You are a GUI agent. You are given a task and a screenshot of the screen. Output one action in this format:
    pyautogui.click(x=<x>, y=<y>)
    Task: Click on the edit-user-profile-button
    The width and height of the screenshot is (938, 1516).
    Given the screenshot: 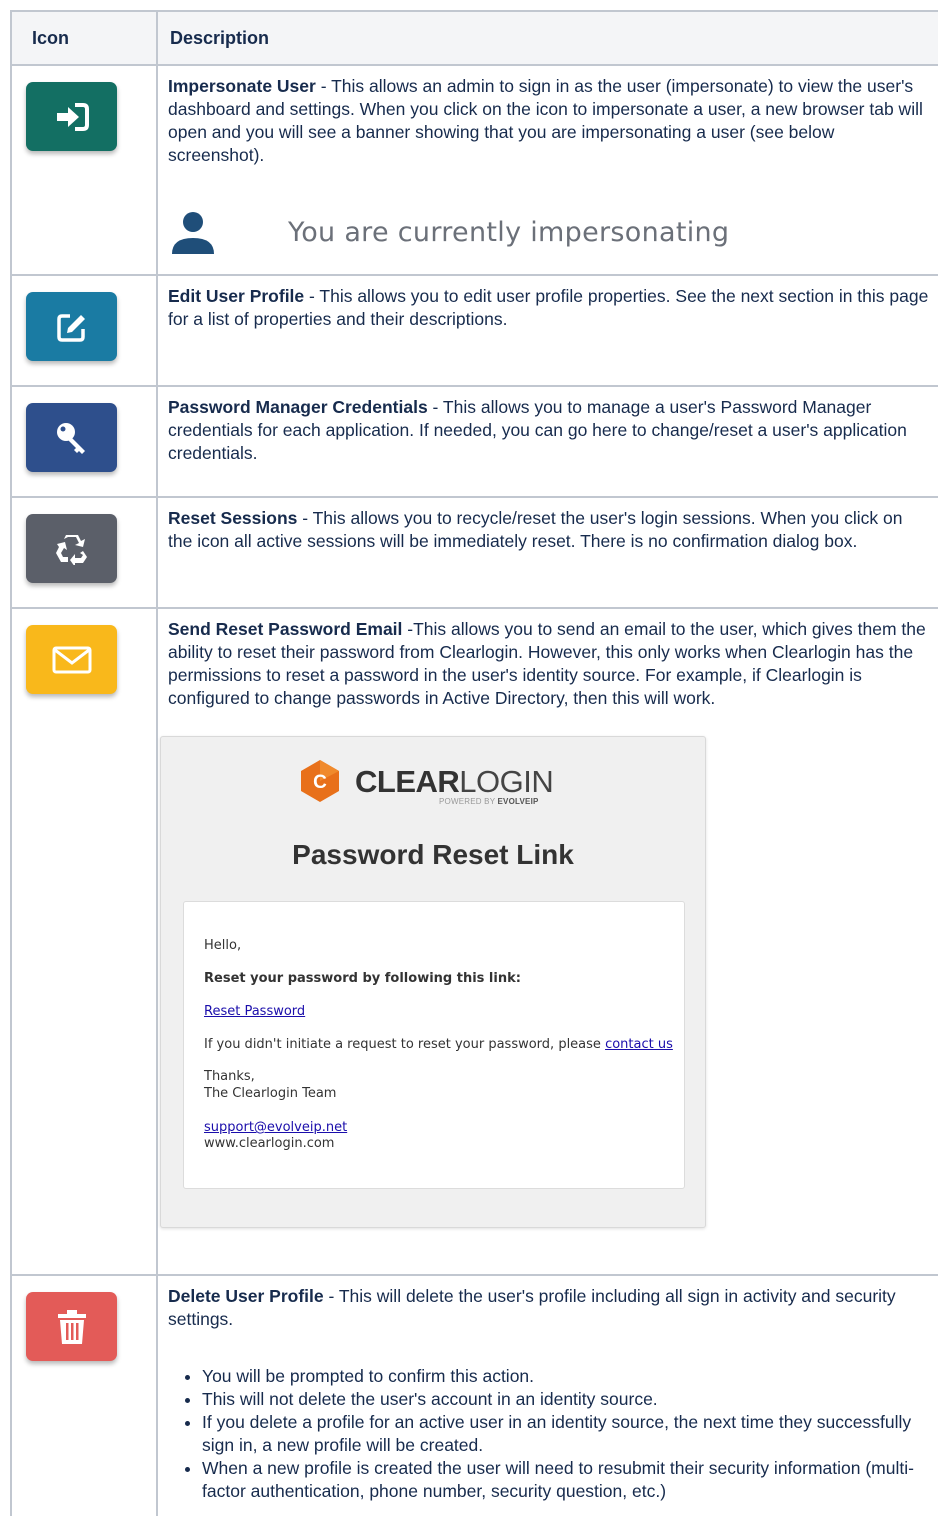 What is the action you would take?
    pyautogui.click(x=71, y=326)
    